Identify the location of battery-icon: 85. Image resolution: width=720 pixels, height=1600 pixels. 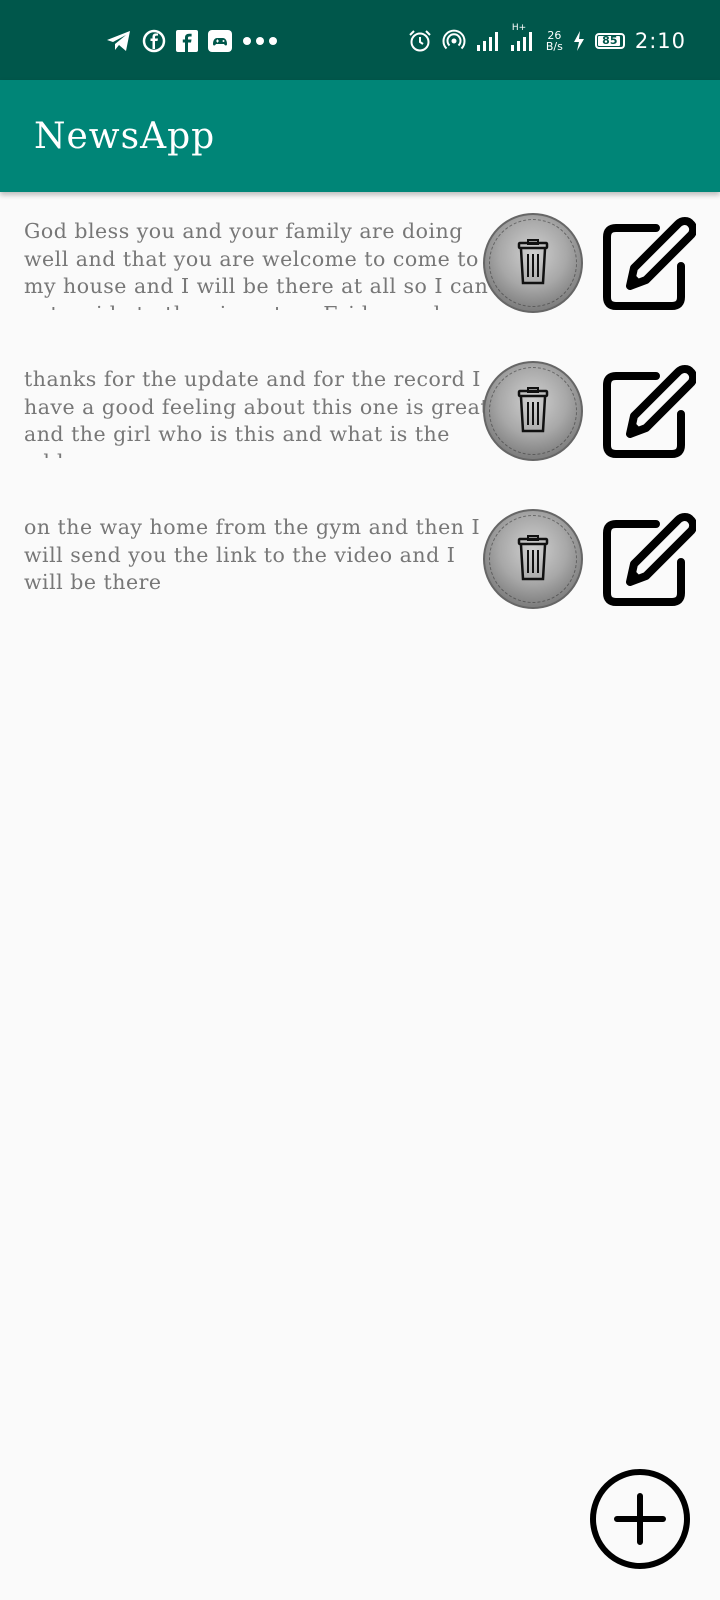
(609, 41).